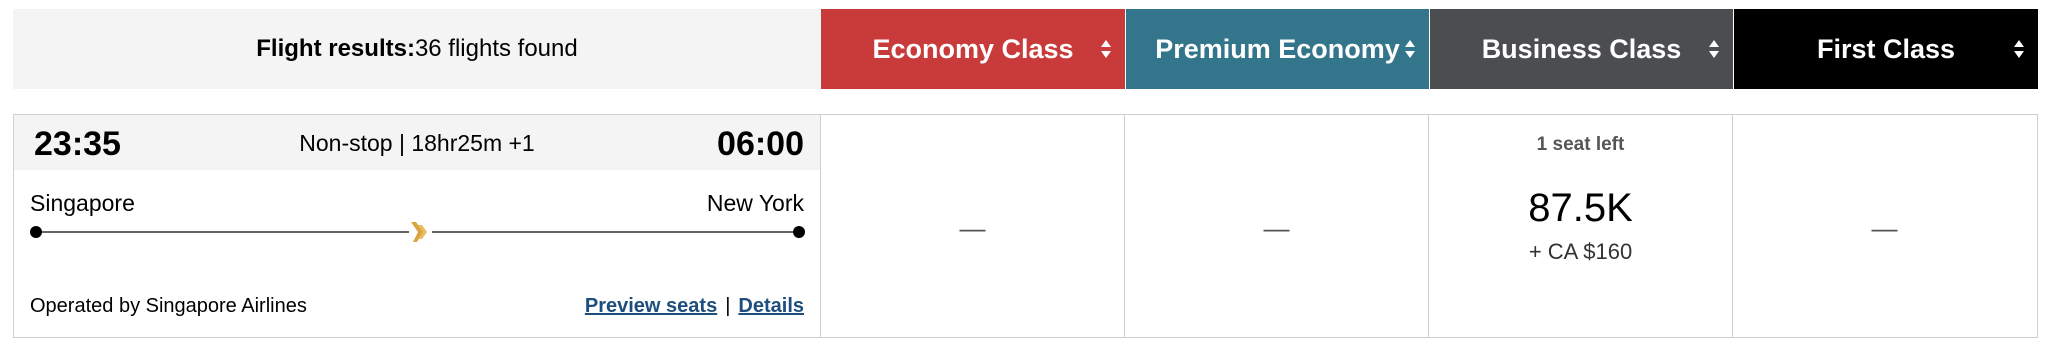  I want to click on destination-city: New York, so click(755, 203).